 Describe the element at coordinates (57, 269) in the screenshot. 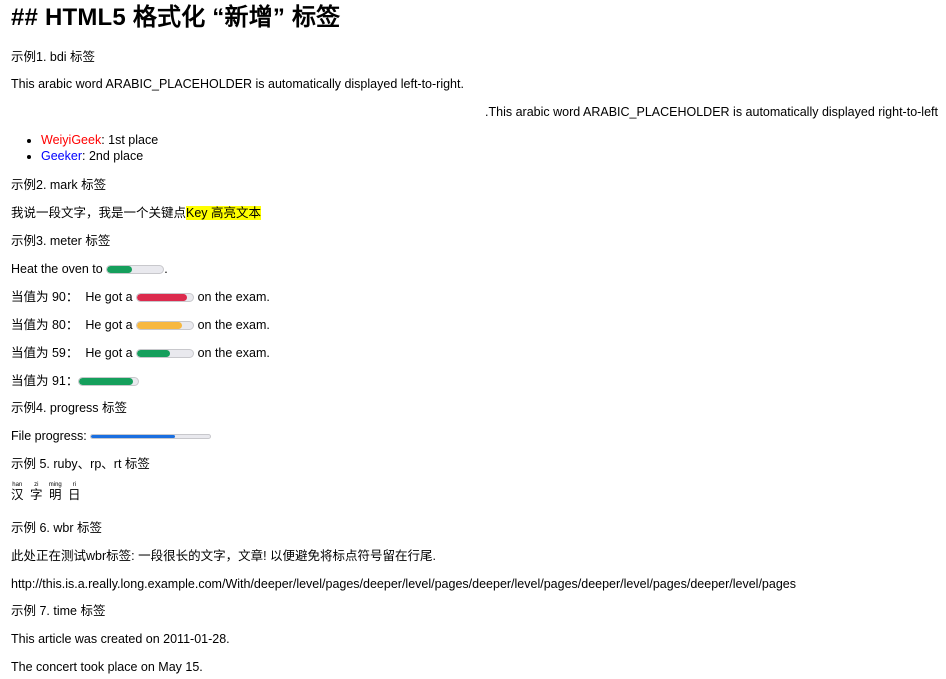

I see `oven-prefix: Heat the oven to` at that location.